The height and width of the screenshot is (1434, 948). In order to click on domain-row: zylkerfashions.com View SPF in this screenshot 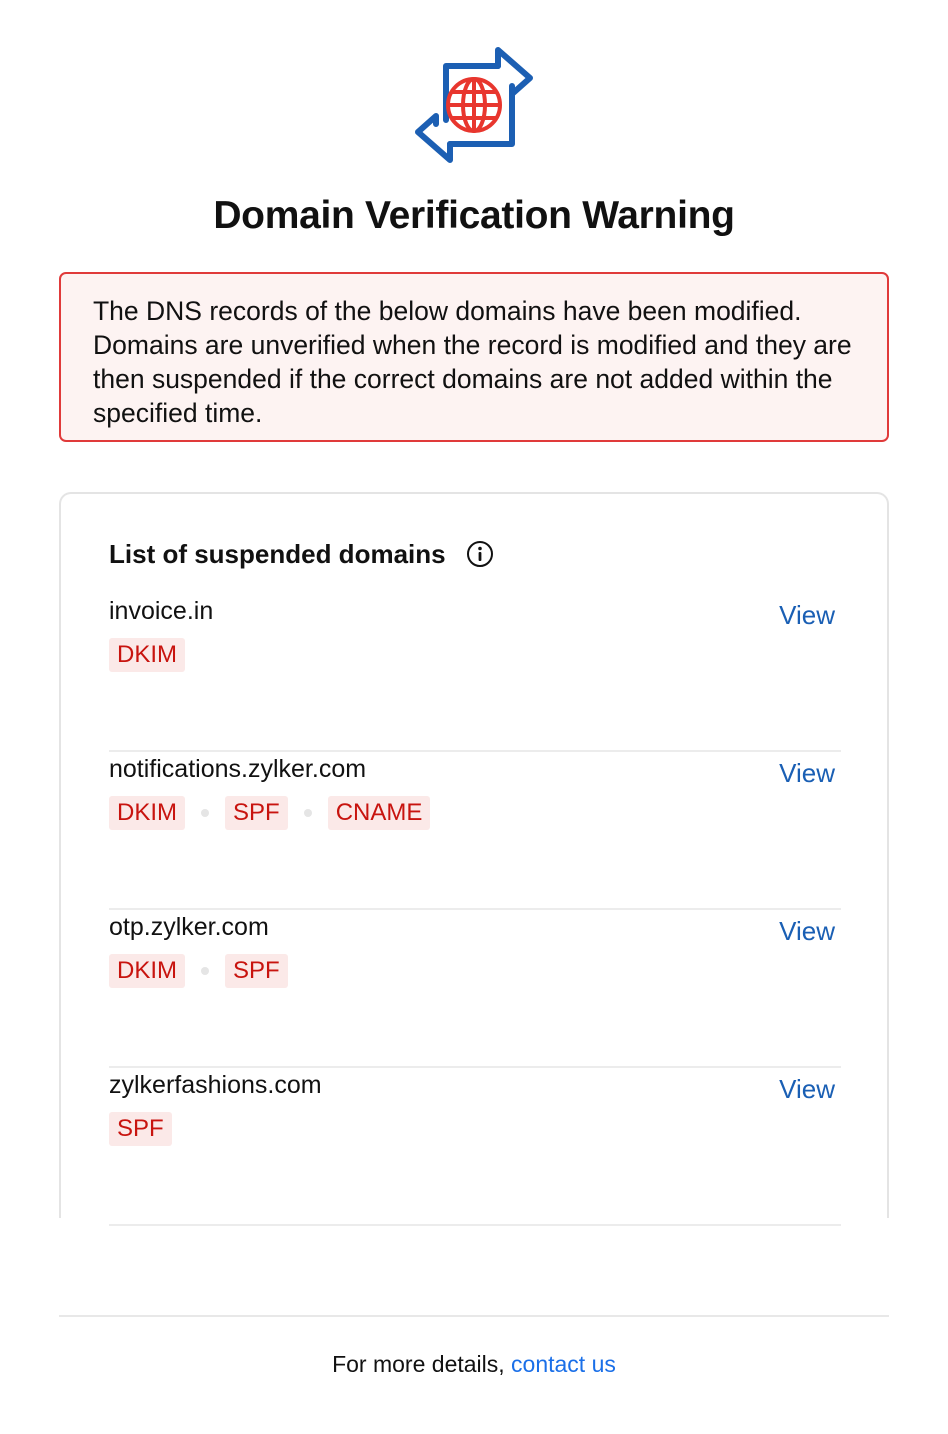, I will do `click(475, 1147)`.